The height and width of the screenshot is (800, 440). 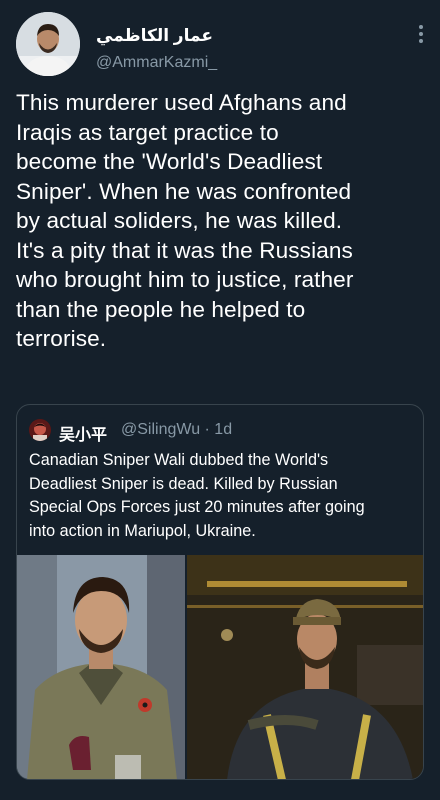 I want to click on tweet-text-line: who brought him to justice, rather, so click(x=185, y=279).